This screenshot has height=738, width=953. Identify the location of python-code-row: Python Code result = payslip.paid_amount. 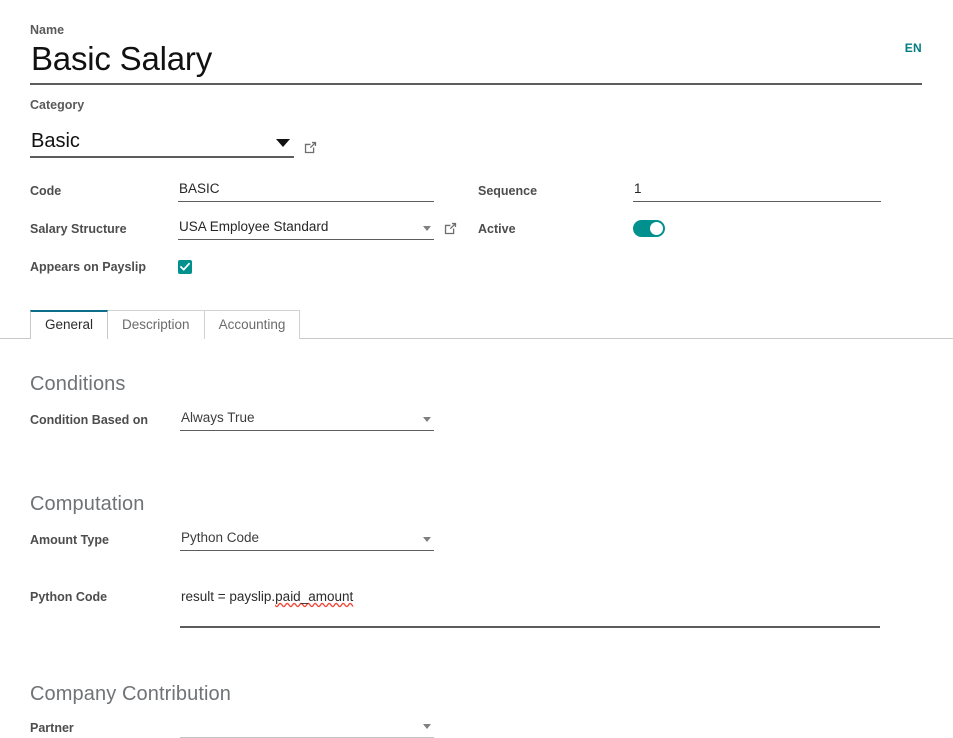
(476, 607).